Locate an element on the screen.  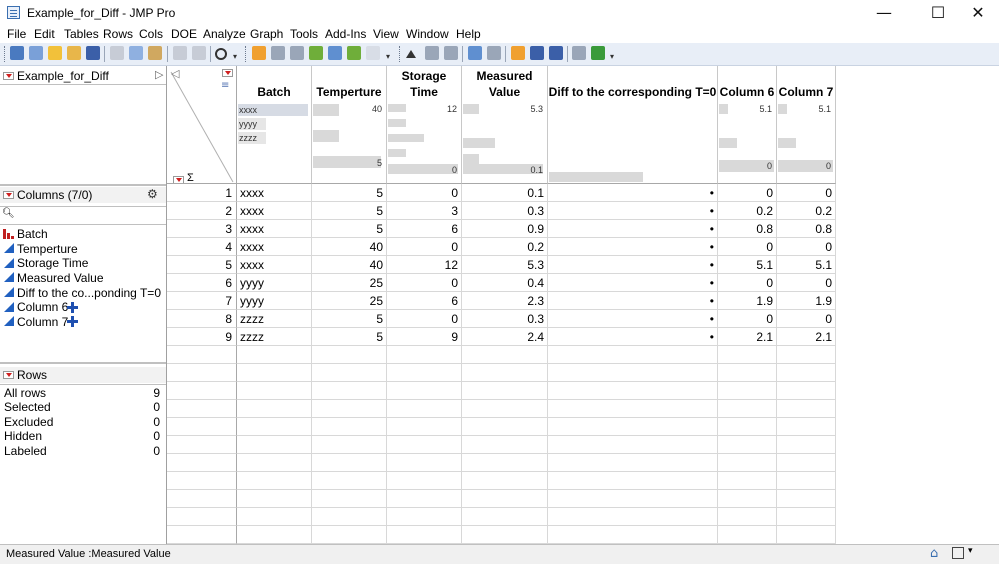
cell-measured-value: 0.3 is located at coordinates (505, 319).